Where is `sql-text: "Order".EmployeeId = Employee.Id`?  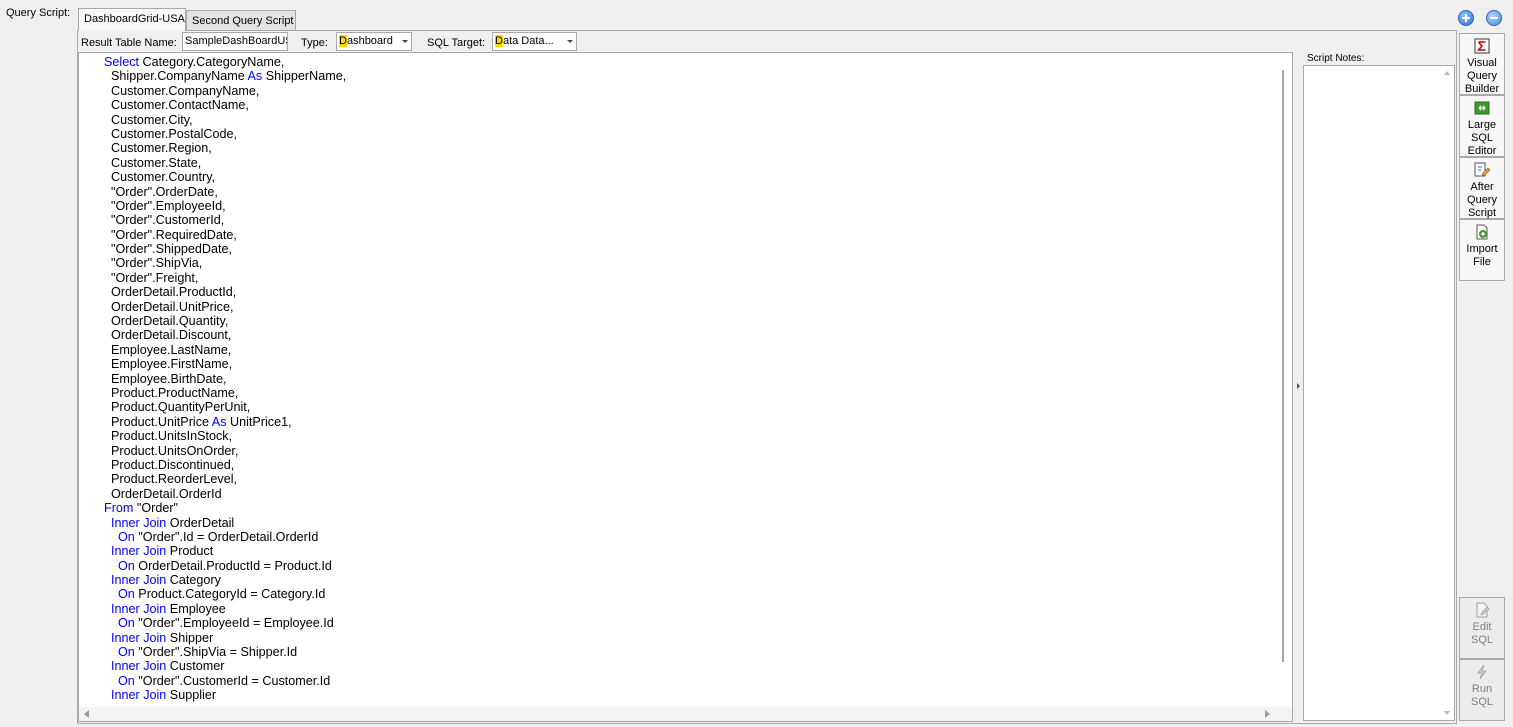
sql-text: "Order".EmployeeId = Employee.Id is located at coordinates (234, 623).